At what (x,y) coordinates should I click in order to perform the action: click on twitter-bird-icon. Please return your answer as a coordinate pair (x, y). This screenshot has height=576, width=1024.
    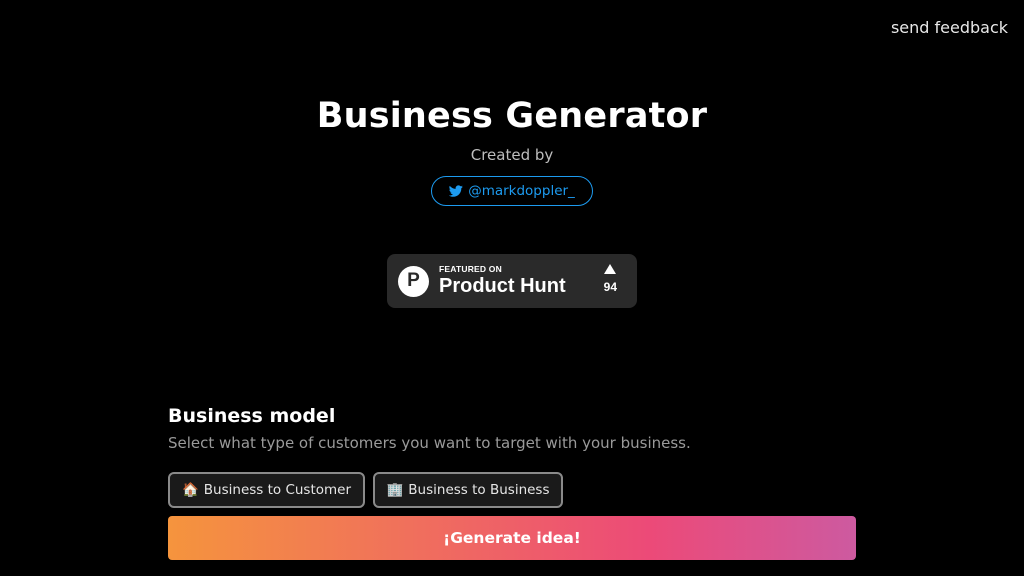
    Looking at the image, I should click on (456, 191).